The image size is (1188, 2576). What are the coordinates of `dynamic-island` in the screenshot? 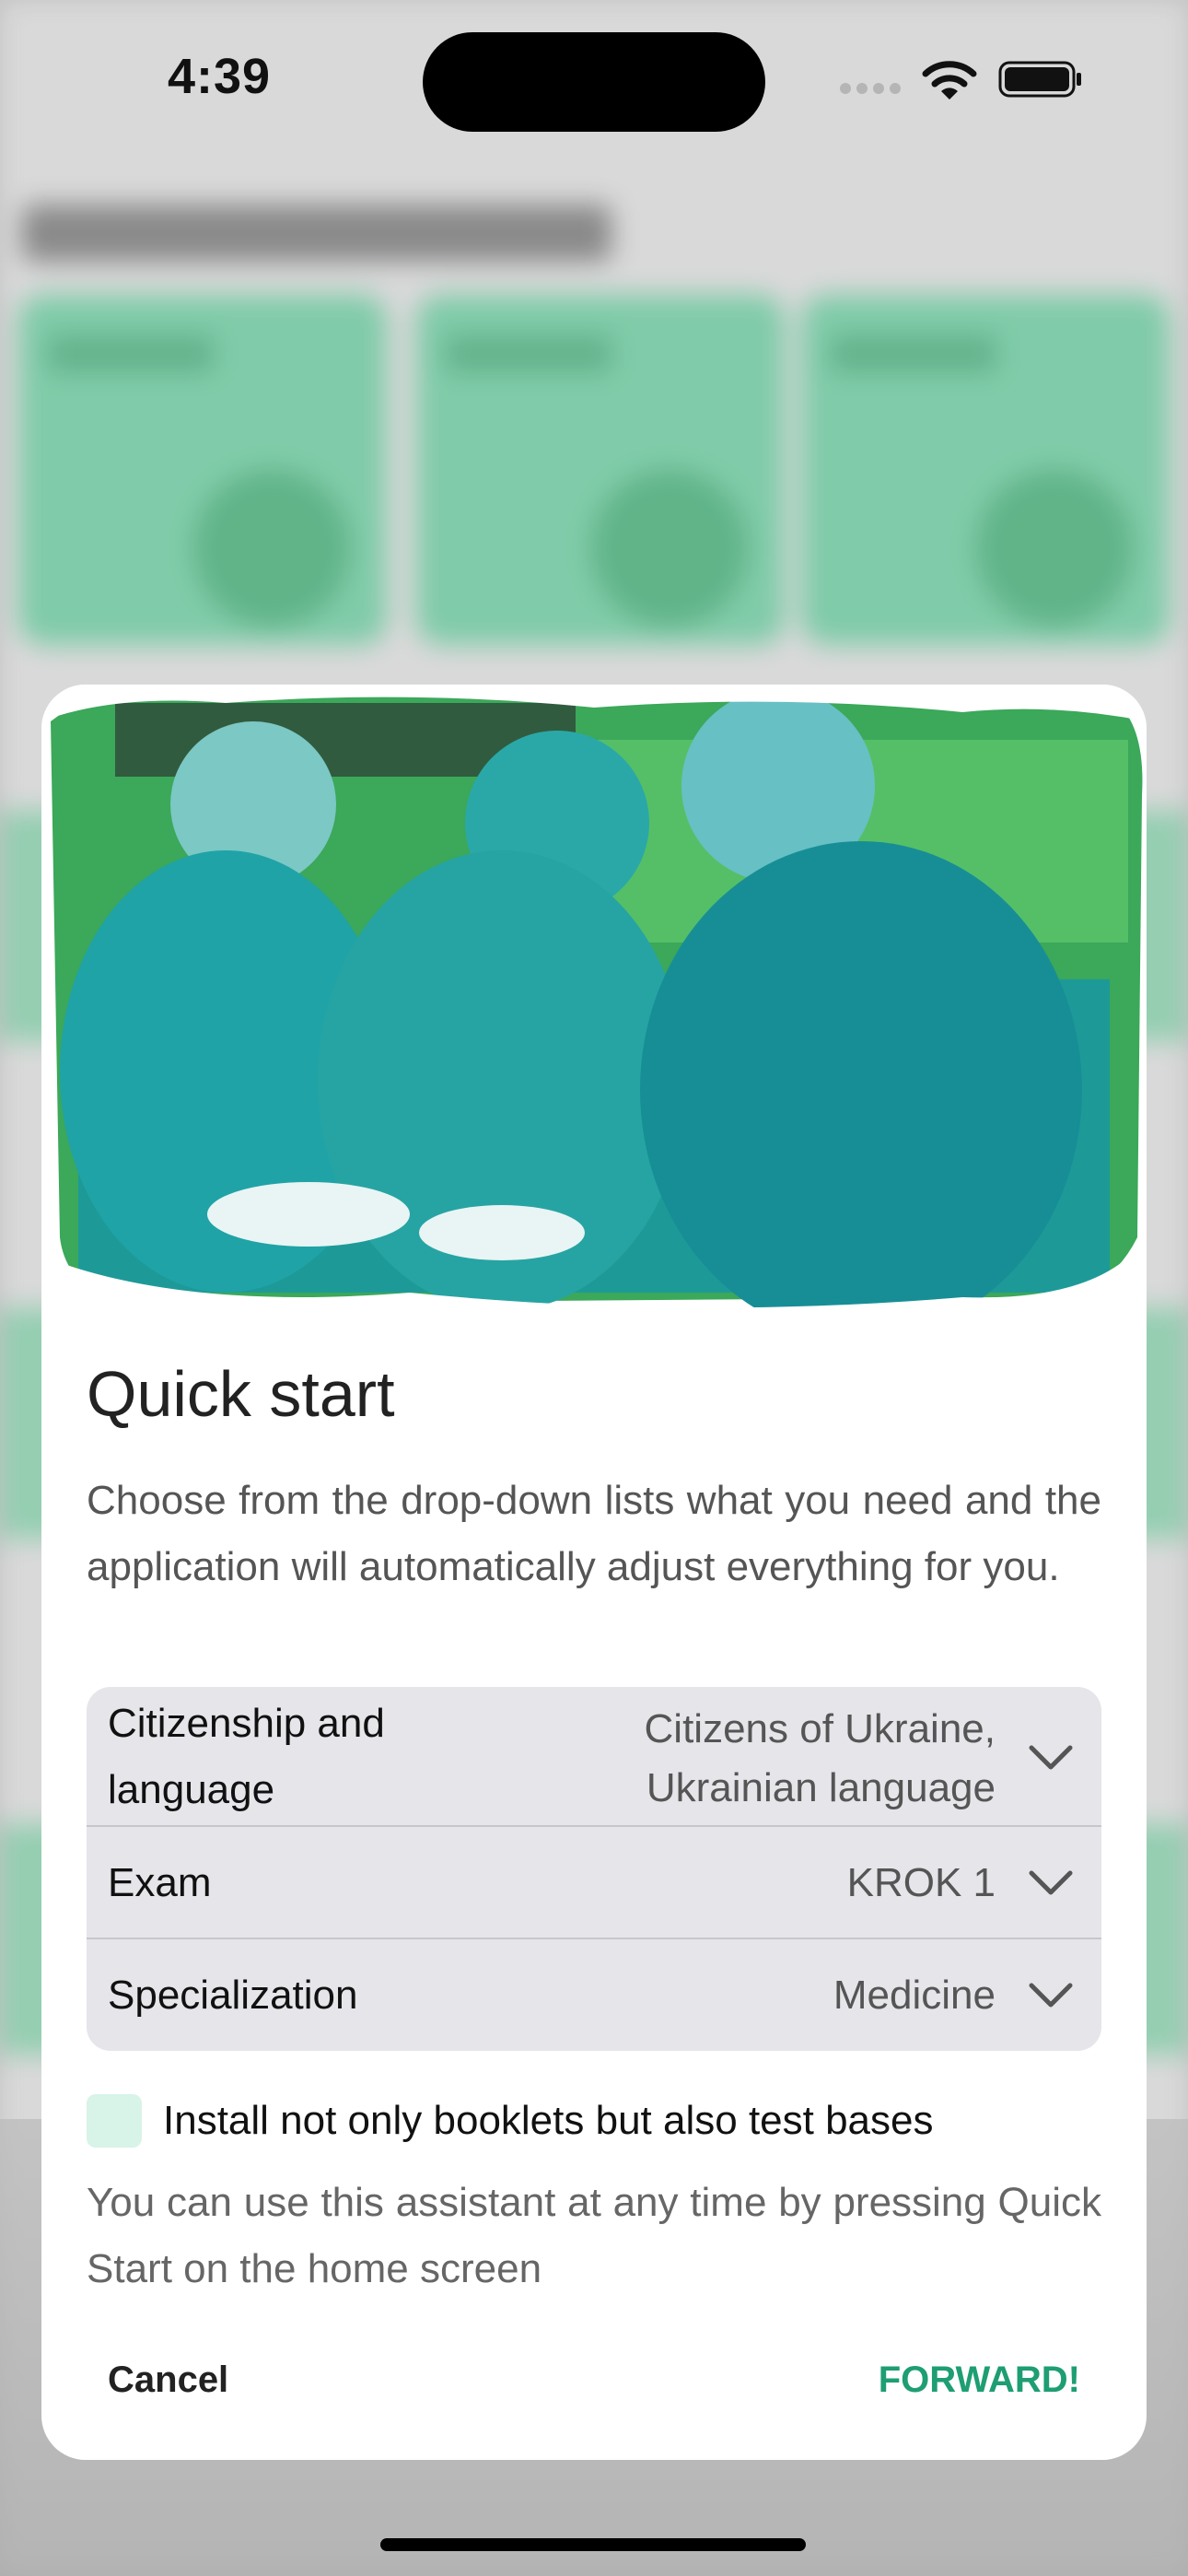 It's located at (594, 82).